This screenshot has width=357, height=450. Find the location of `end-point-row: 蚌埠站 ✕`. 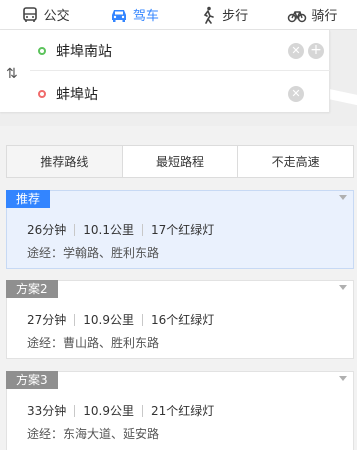

end-point-row: 蚌埠站 ✕ is located at coordinates (180, 94).